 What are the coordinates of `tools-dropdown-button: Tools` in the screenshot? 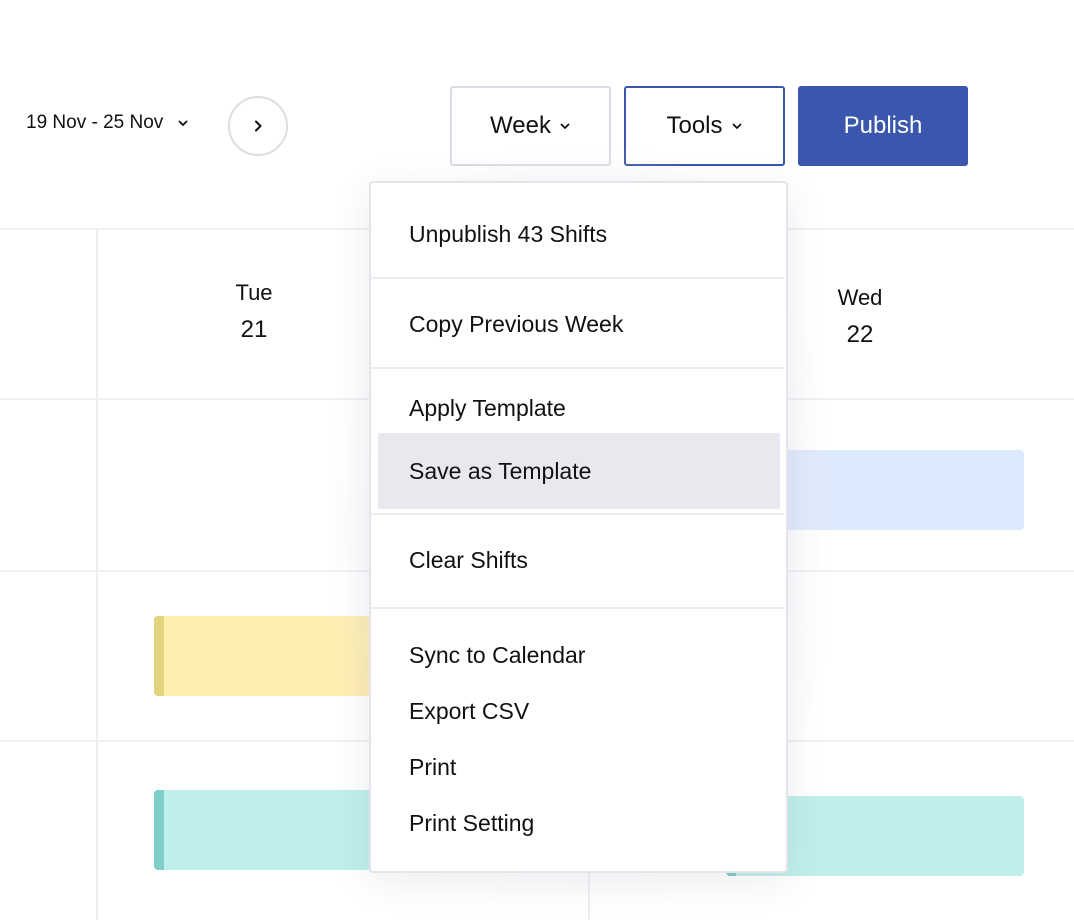 It's located at (704, 126).